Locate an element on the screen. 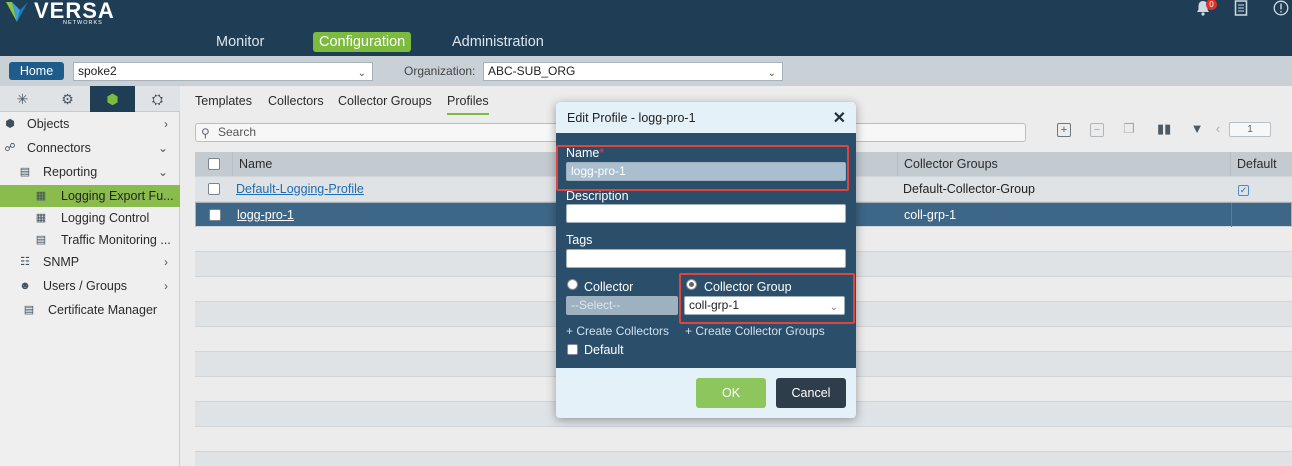 This screenshot has height=466, width=1292. sidebar-item-logging-control: ▦ Logging Control is located at coordinates (90, 218).